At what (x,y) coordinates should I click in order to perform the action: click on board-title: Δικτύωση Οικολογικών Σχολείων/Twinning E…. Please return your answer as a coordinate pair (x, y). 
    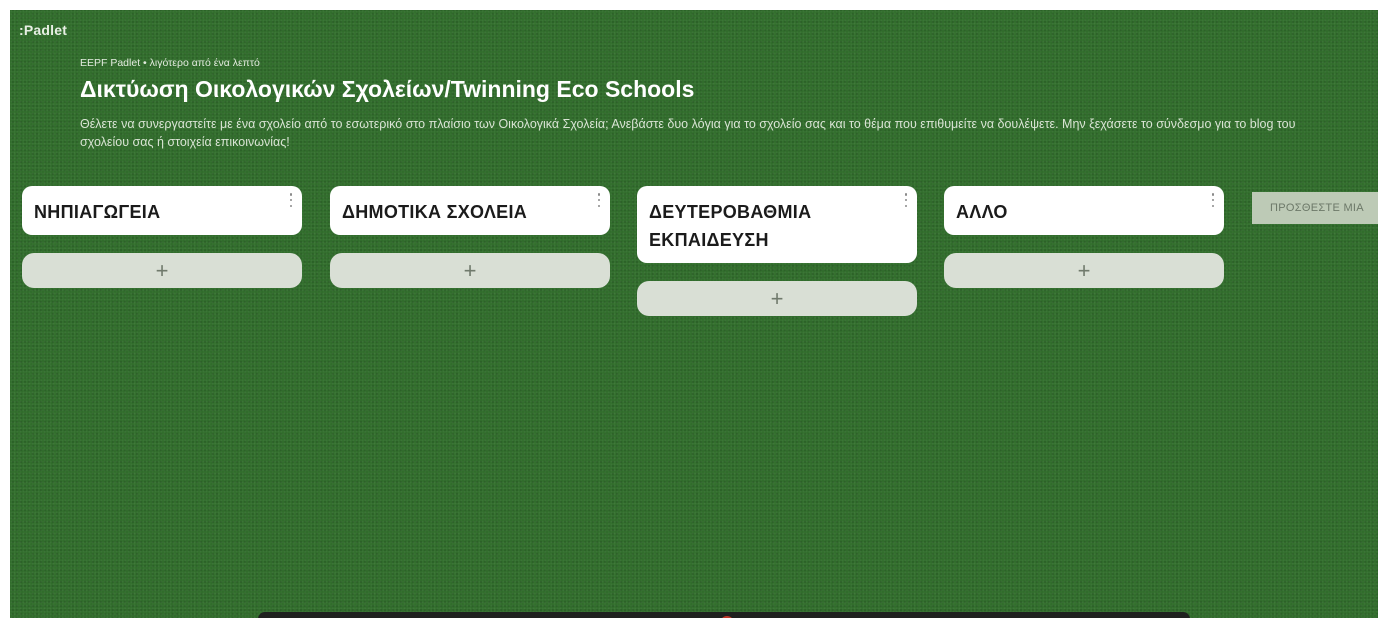
    Looking at the image, I should click on (387, 89).